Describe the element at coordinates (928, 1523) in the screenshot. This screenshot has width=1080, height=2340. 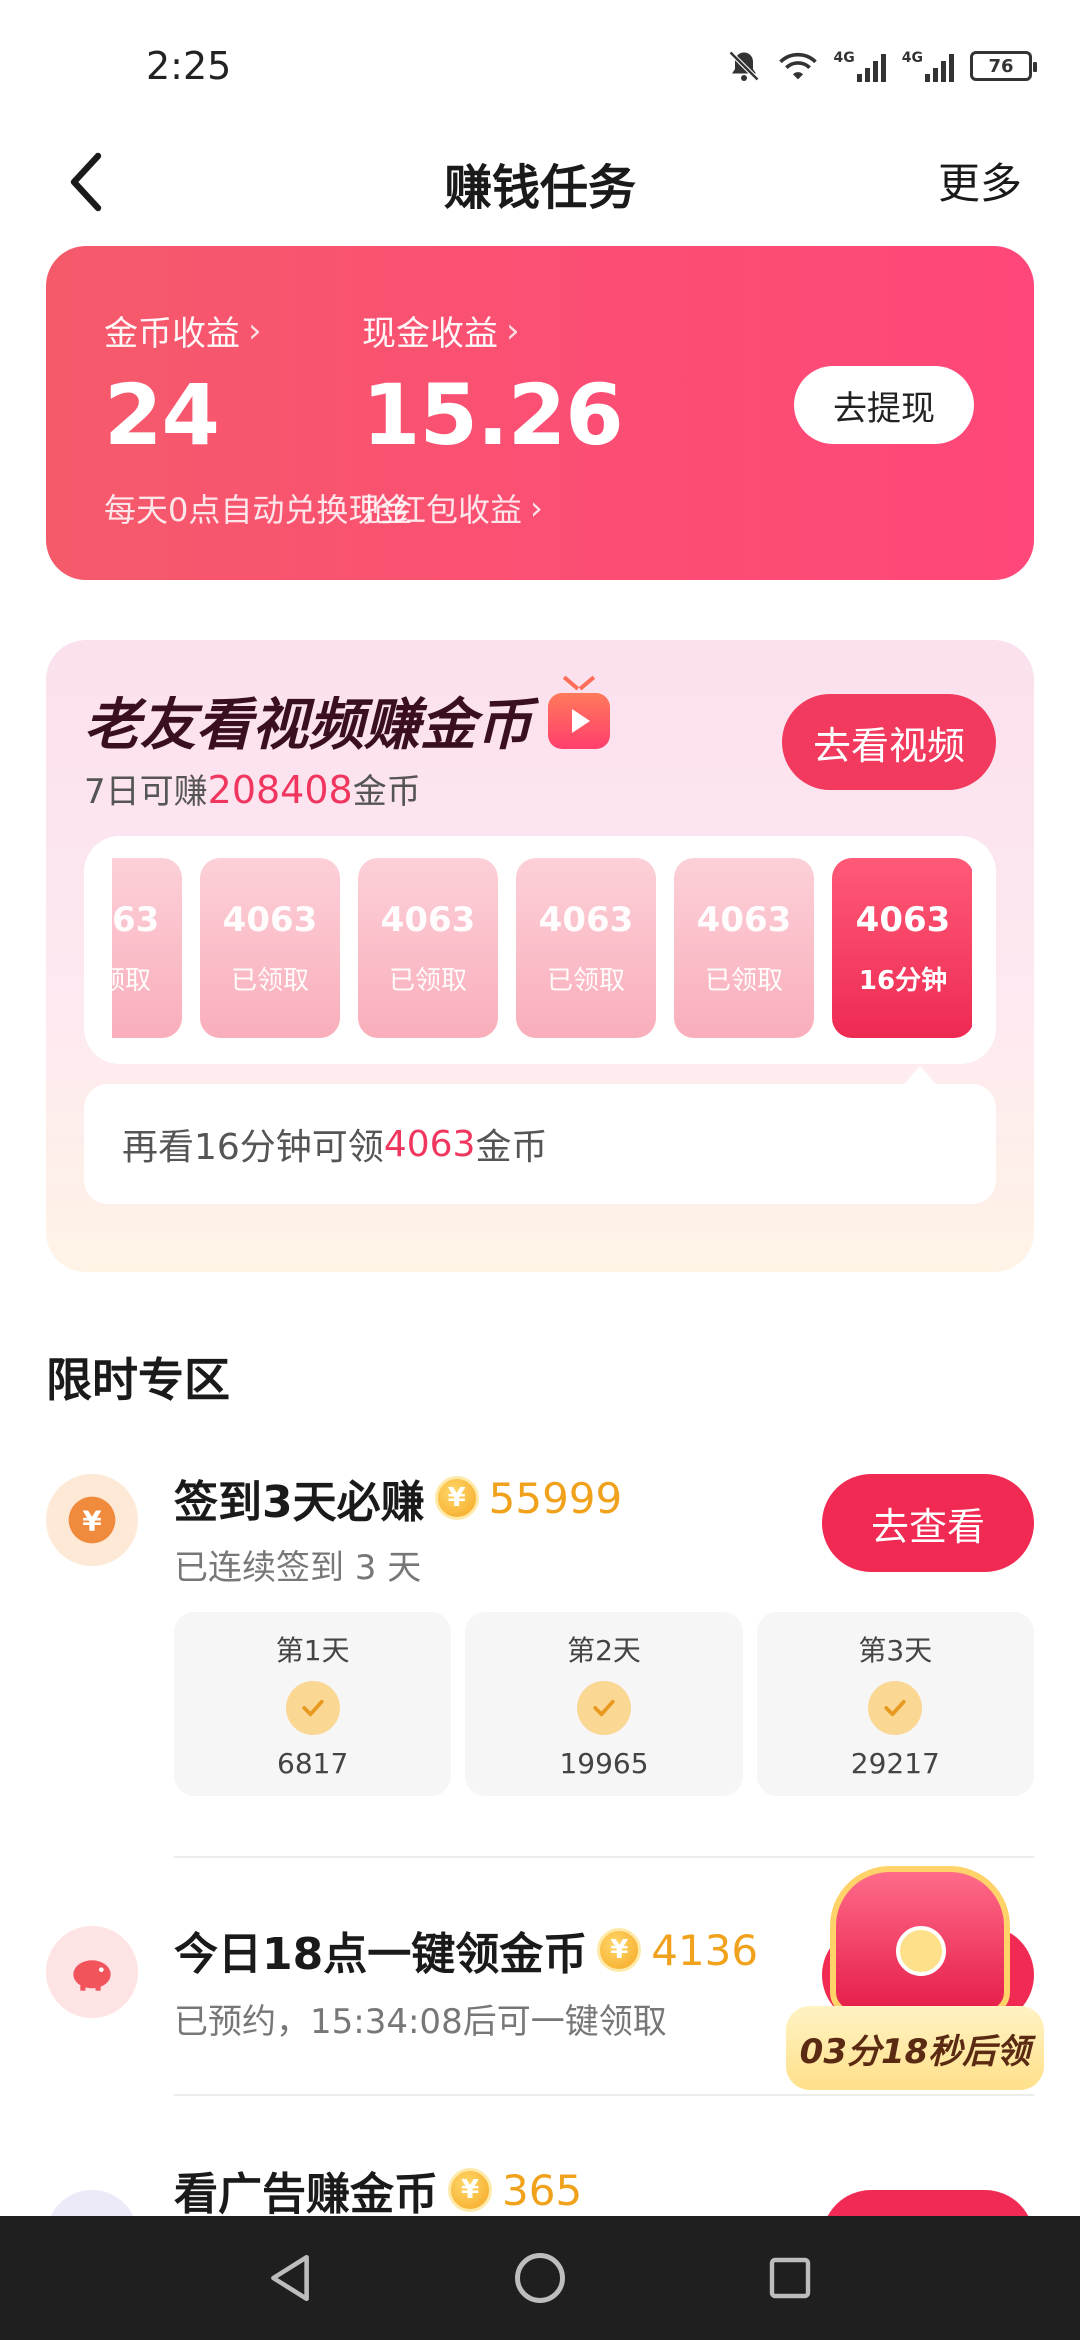
I see `view-signin-button: 去查看` at that location.